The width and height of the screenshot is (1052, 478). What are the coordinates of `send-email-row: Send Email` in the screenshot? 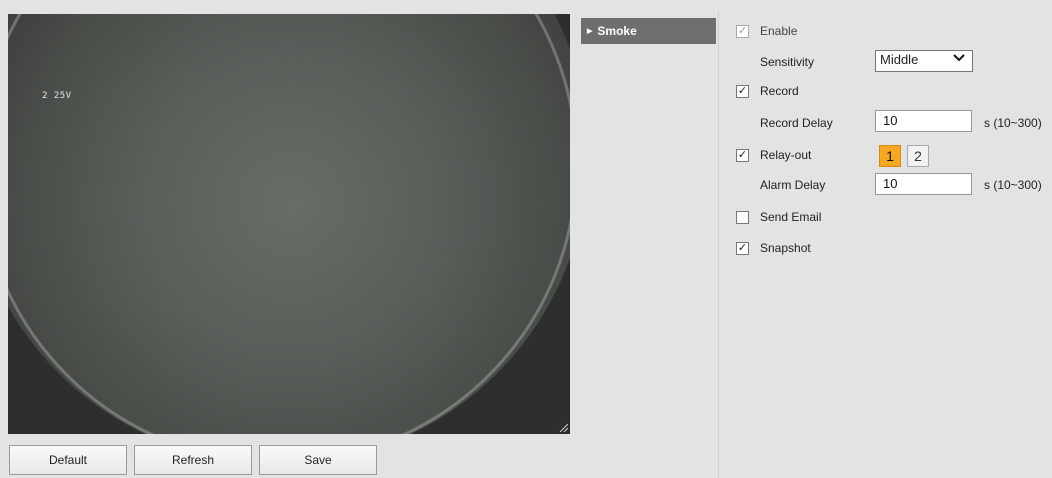 It's located at (778, 217).